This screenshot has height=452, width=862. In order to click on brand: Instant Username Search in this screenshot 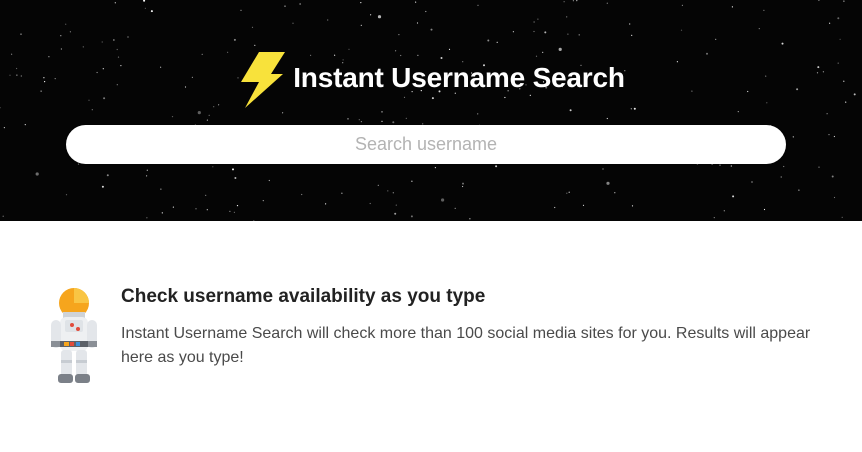, I will do `click(431, 78)`.